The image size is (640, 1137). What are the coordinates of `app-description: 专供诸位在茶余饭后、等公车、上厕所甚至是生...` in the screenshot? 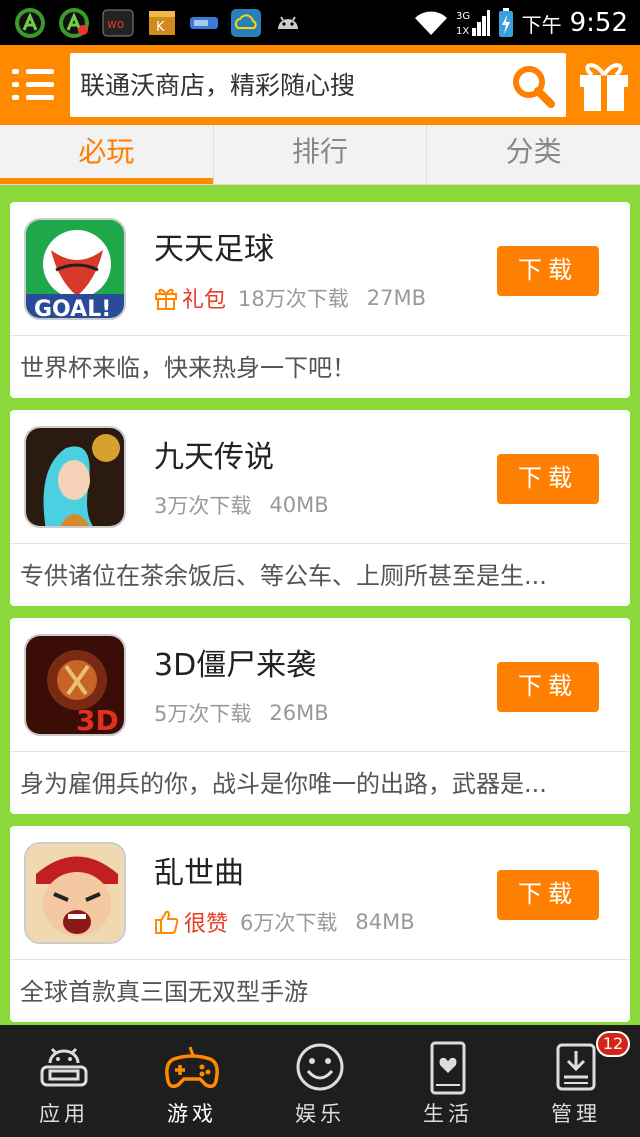 It's located at (283, 576).